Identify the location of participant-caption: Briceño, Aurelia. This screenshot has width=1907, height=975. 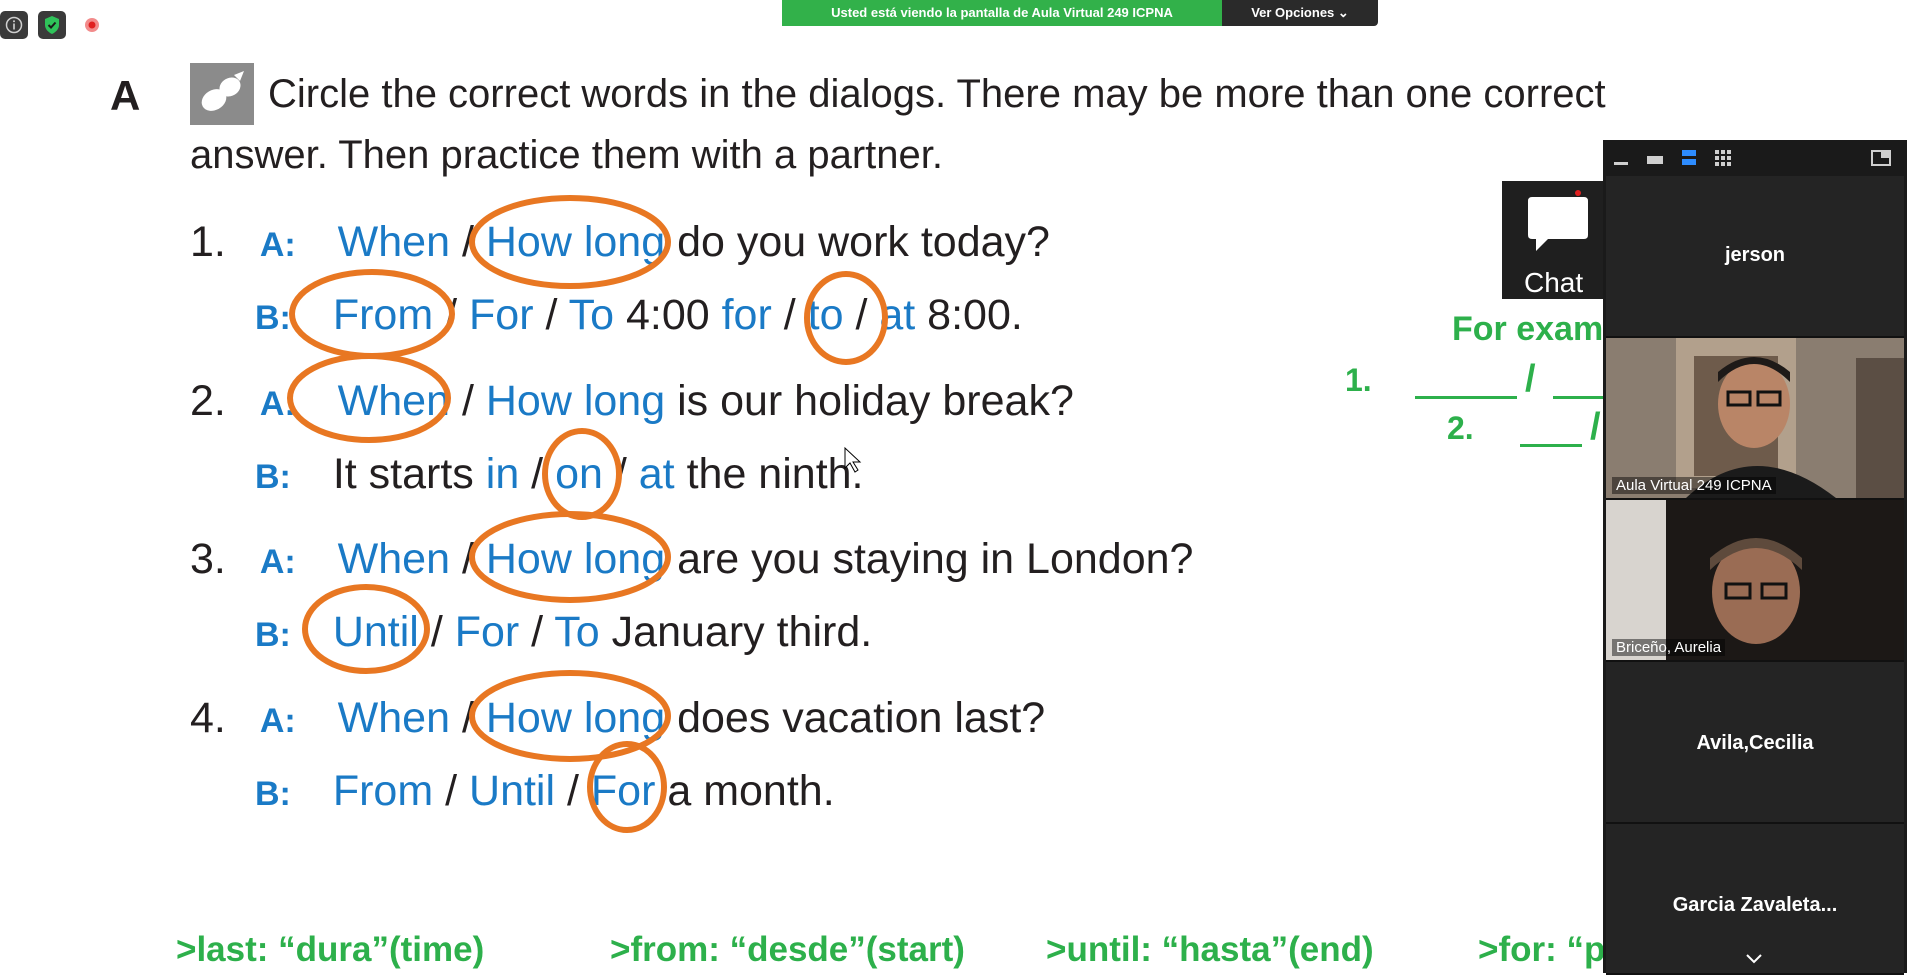
(1669, 647).